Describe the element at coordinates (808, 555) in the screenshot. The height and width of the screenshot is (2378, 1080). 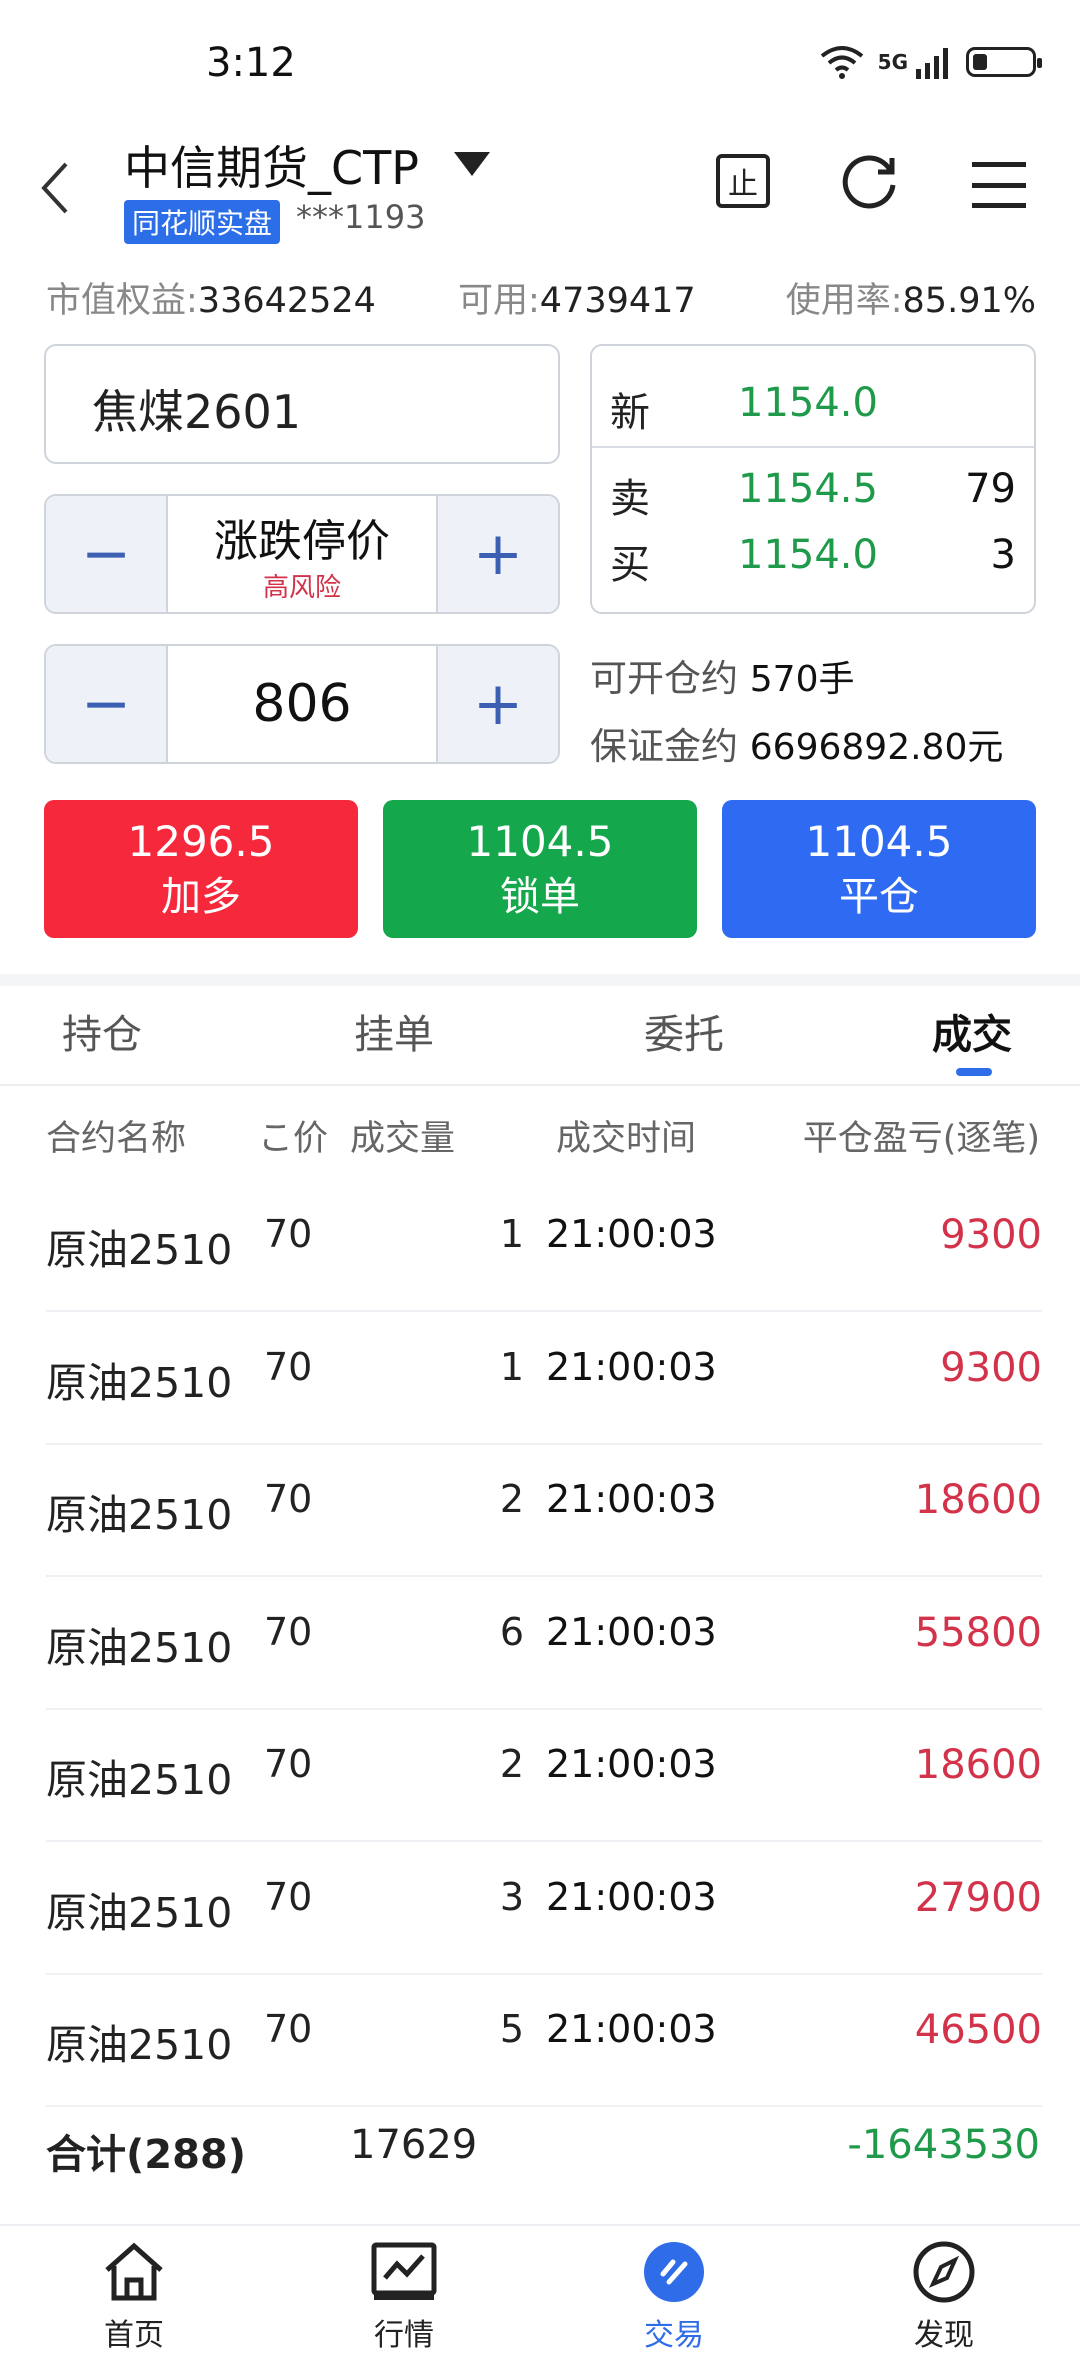
I see `buy-price: 1154.0` at that location.